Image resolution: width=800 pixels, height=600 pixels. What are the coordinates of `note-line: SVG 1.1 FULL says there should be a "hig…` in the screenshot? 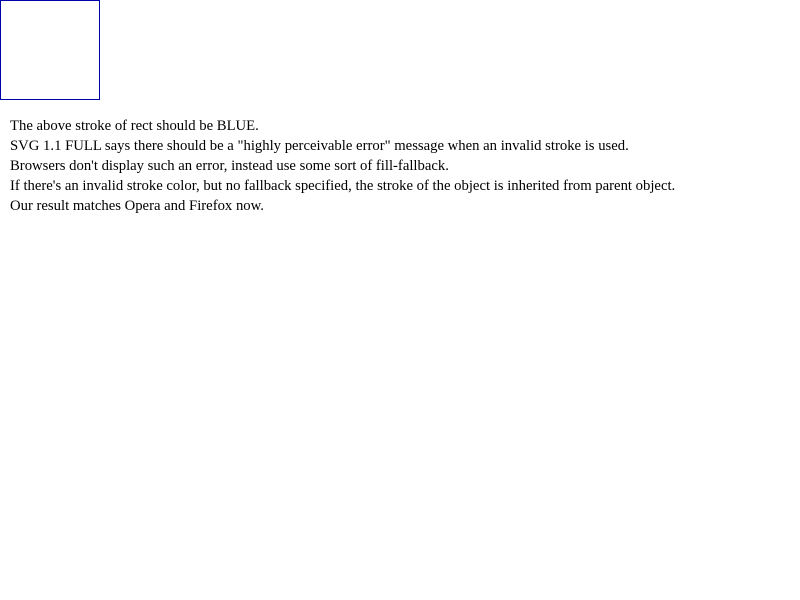 It's located at (319, 146).